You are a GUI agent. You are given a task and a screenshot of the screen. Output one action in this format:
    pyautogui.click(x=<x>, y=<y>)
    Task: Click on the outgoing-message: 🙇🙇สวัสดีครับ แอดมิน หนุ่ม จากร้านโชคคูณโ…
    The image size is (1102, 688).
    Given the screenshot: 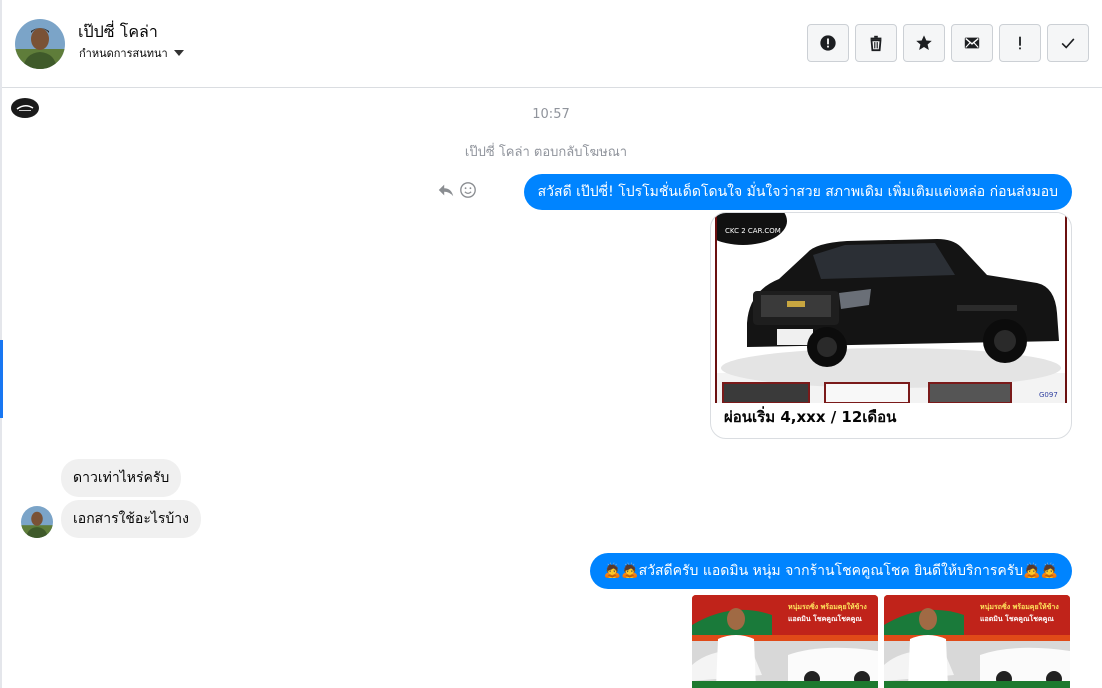 What is the action you would take?
    pyautogui.click(x=830, y=571)
    